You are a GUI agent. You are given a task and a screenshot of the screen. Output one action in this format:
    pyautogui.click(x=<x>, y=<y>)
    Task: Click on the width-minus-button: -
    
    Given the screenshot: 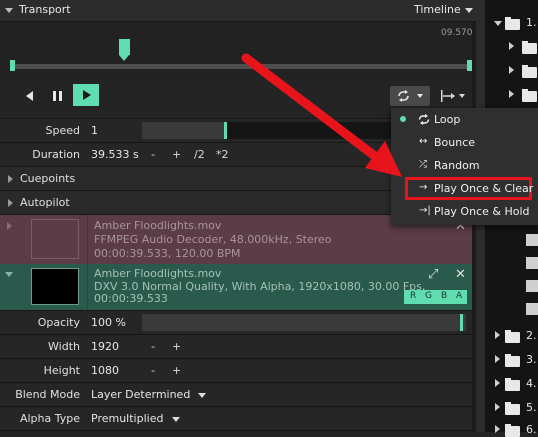 What is the action you would take?
    pyautogui.click(x=153, y=346)
    